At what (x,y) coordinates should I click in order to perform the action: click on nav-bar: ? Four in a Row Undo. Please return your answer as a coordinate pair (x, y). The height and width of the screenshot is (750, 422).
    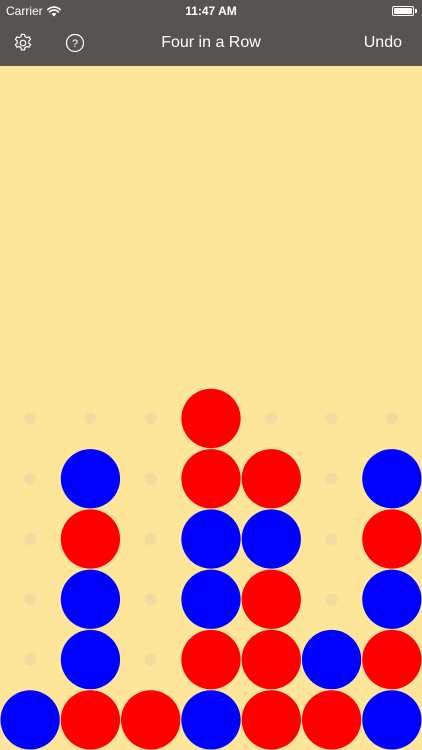
    Looking at the image, I should click on (211, 44).